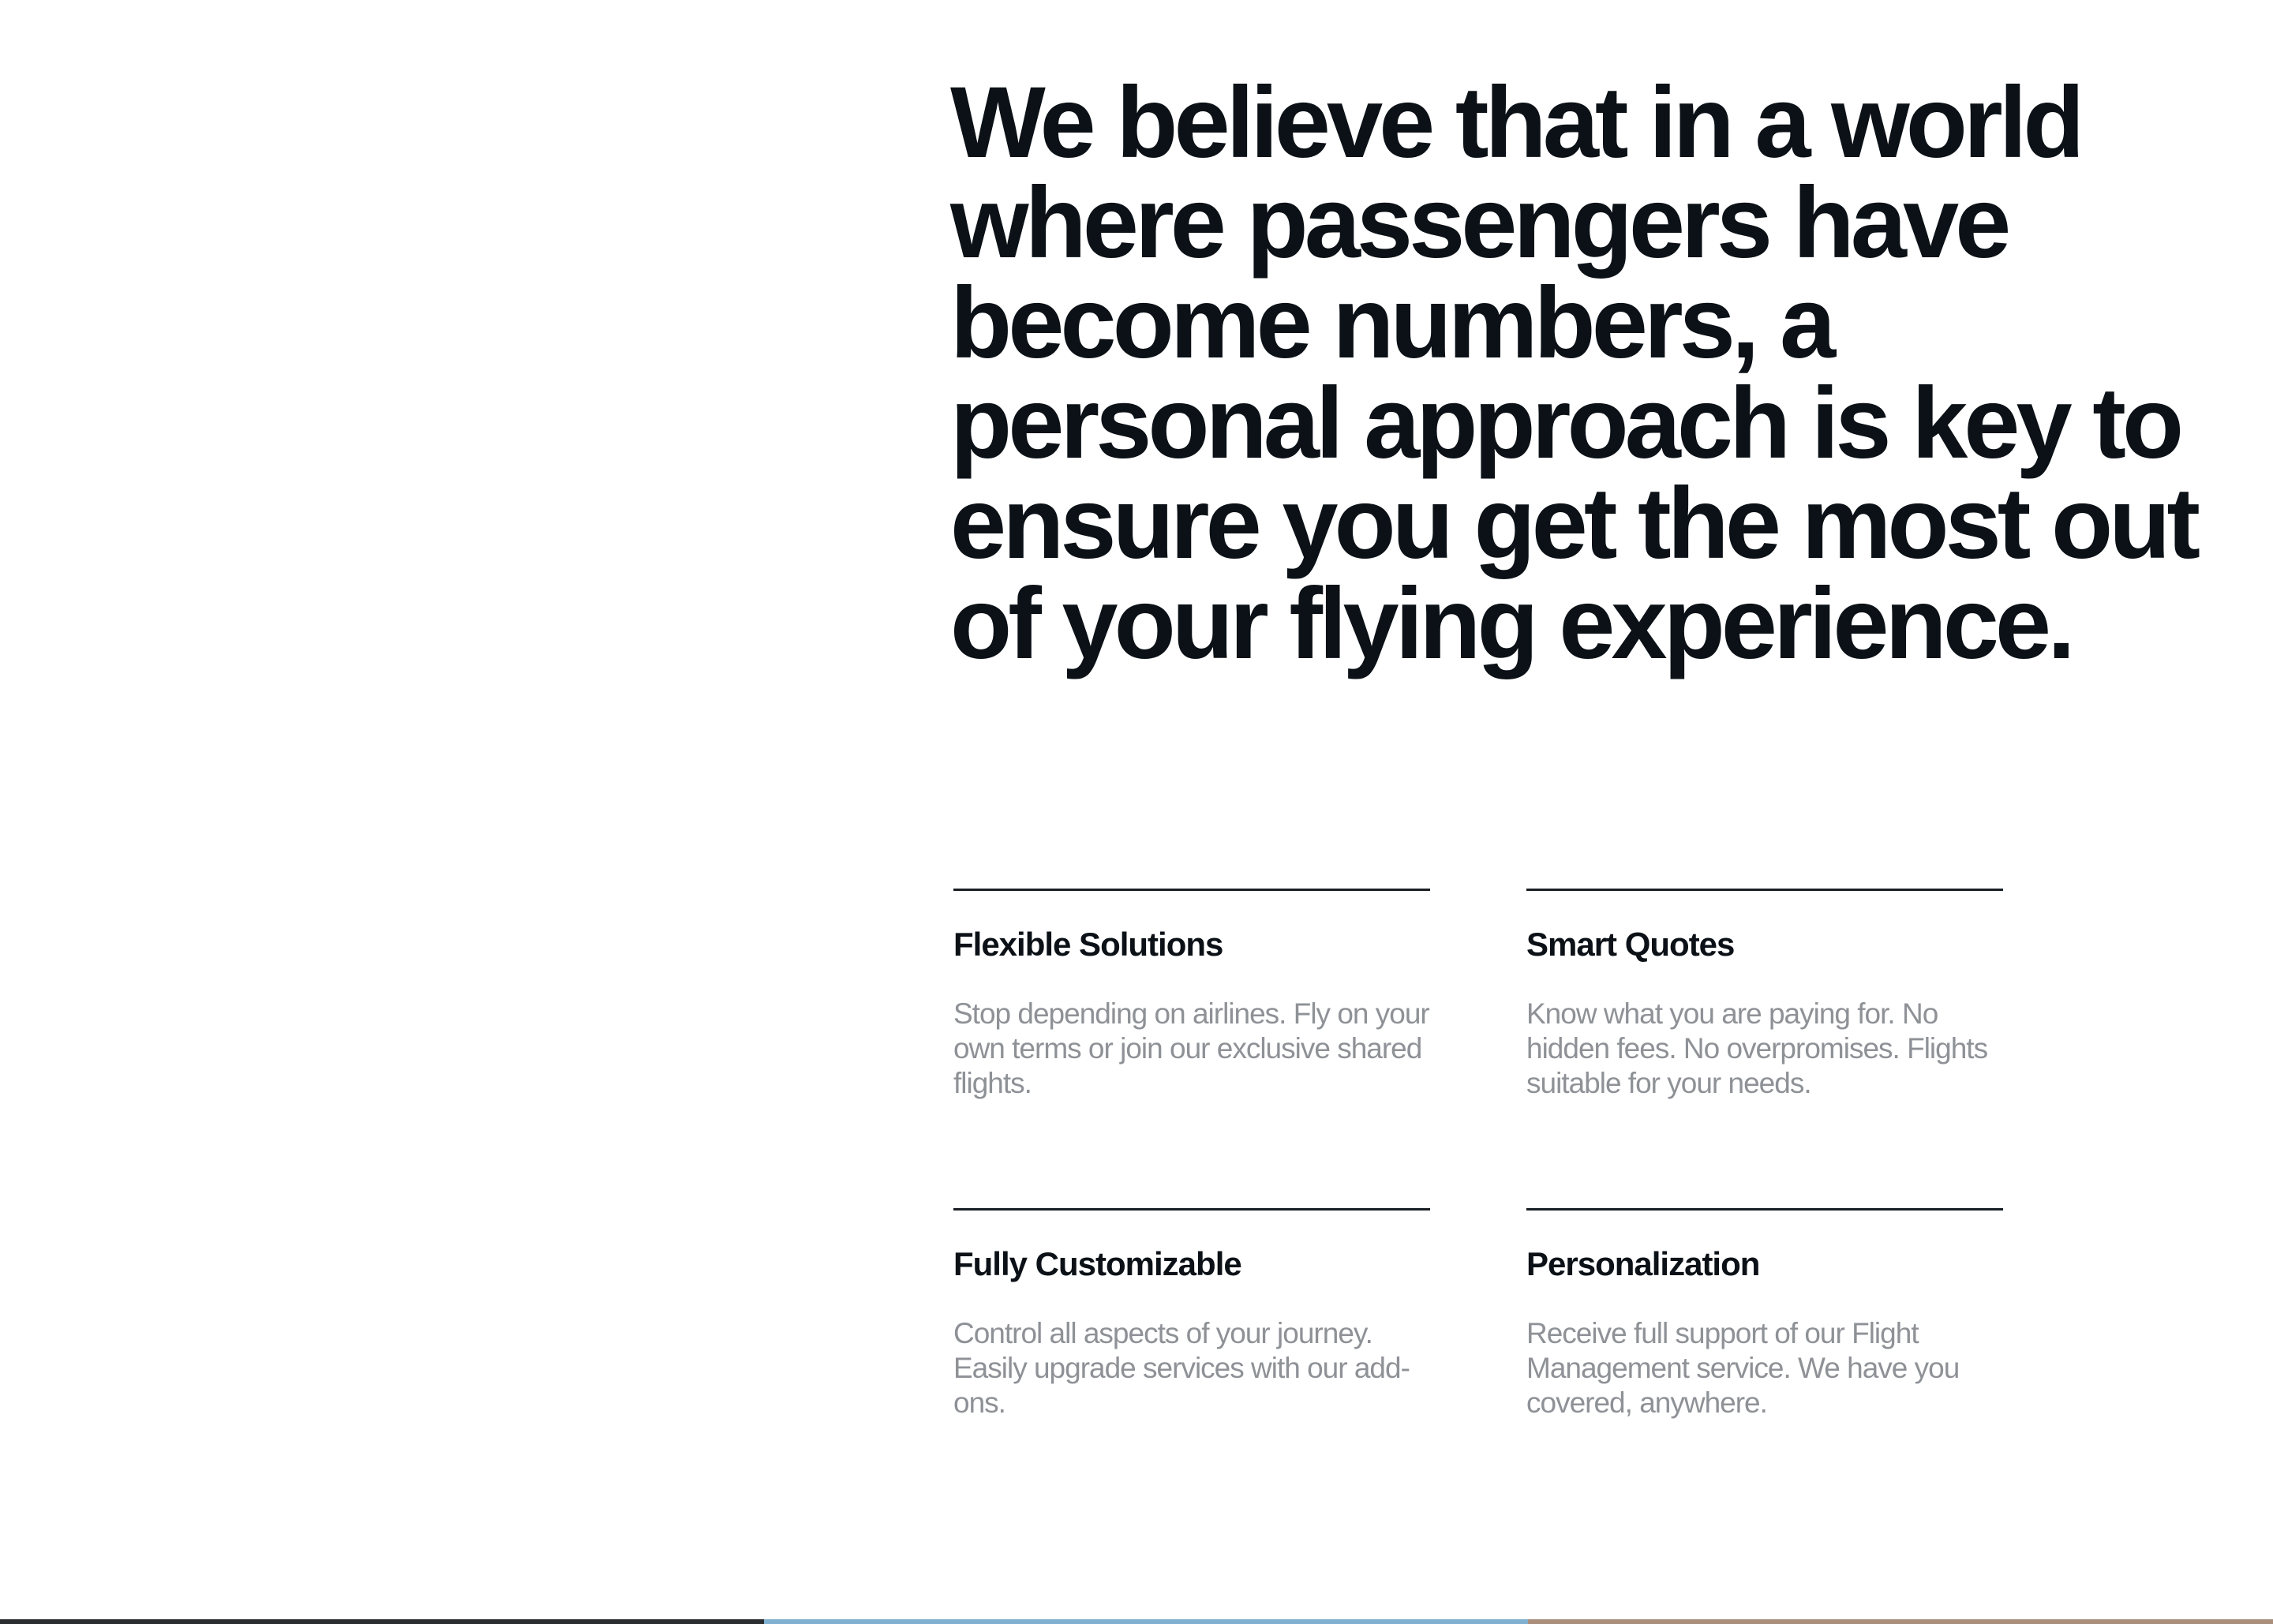 This screenshot has width=2273, height=1624. I want to click on bottom-edge-strip, so click(1136, 1621).